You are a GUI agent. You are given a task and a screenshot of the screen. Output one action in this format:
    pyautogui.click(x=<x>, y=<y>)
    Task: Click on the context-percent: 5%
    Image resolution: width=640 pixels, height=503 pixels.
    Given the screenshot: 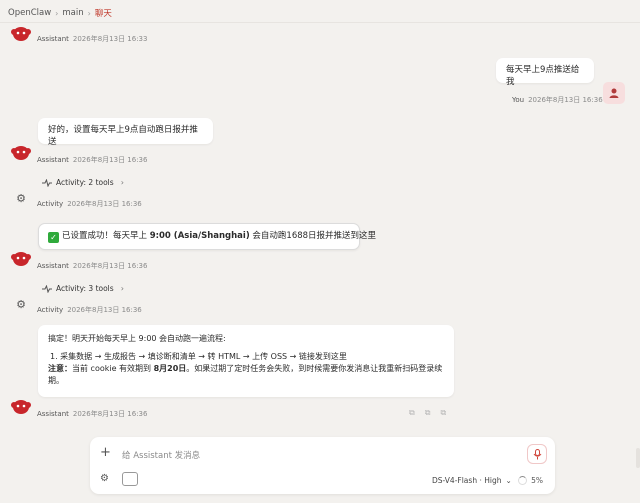 What is the action you would take?
    pyautogui.click(x=537, y=480)
    